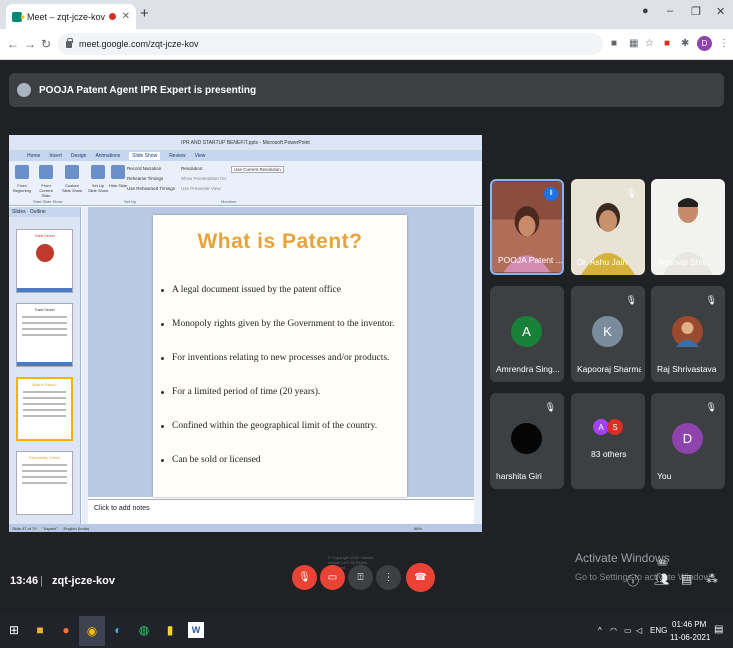 This screenshot has width=733, height=648. I want to click on tray-chevron-icon: ^, so click(600, 630).